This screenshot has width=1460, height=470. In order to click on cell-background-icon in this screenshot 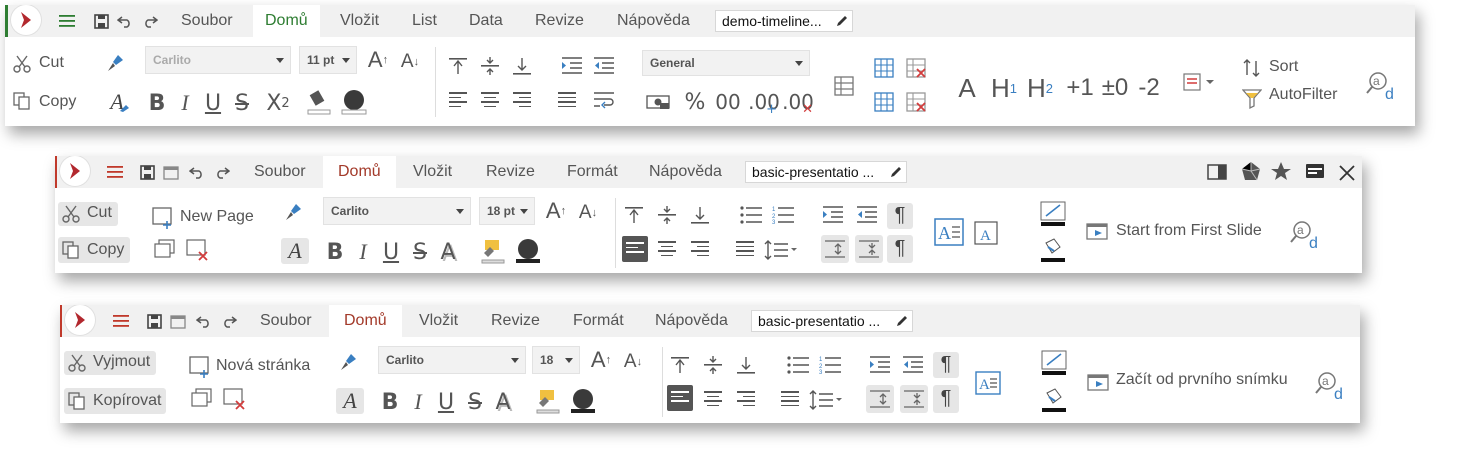, I will do `click(319, 102)`.